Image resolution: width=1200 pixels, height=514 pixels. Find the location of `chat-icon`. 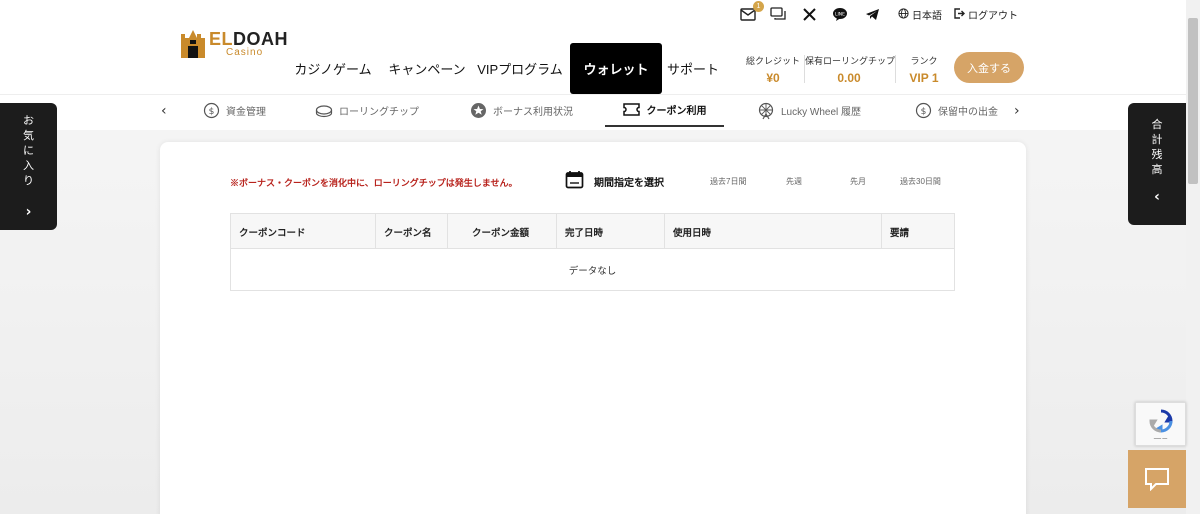

chat-icon is located at coordinates (1157, 479).